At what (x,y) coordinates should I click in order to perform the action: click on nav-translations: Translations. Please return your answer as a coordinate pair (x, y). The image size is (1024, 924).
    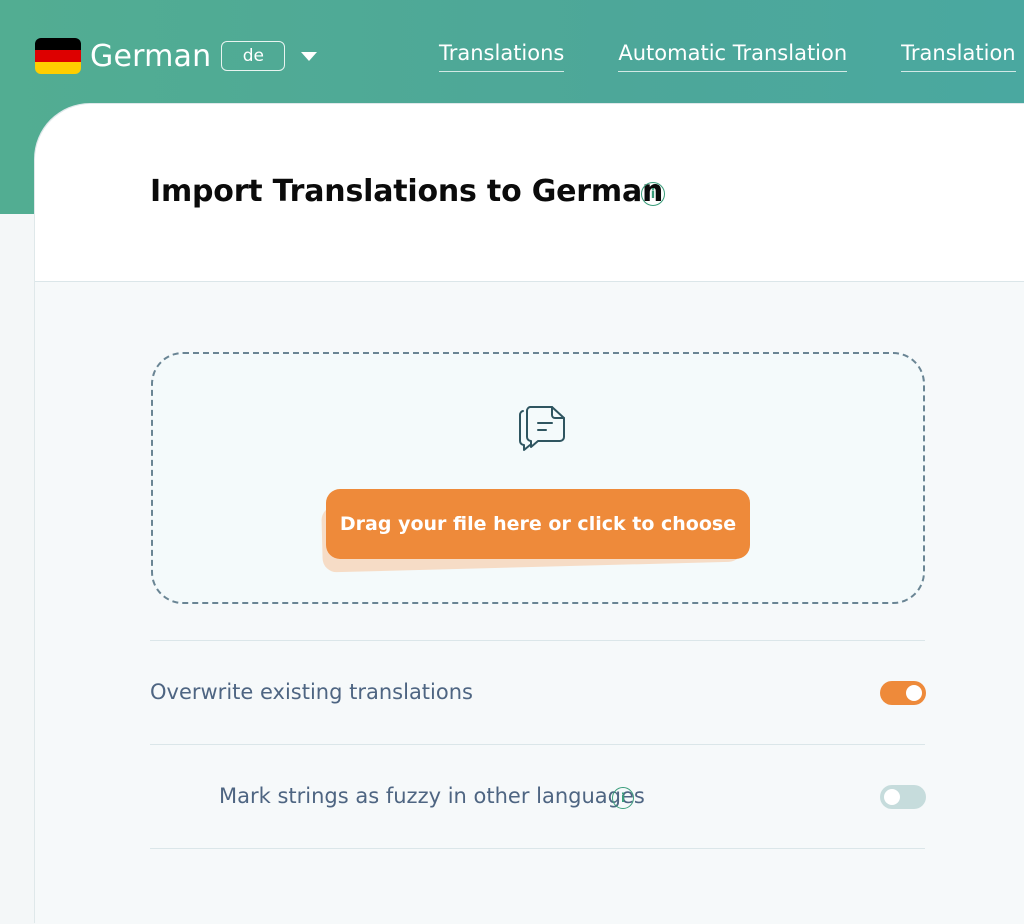
    Looking at the image, I should click on (502, 56).